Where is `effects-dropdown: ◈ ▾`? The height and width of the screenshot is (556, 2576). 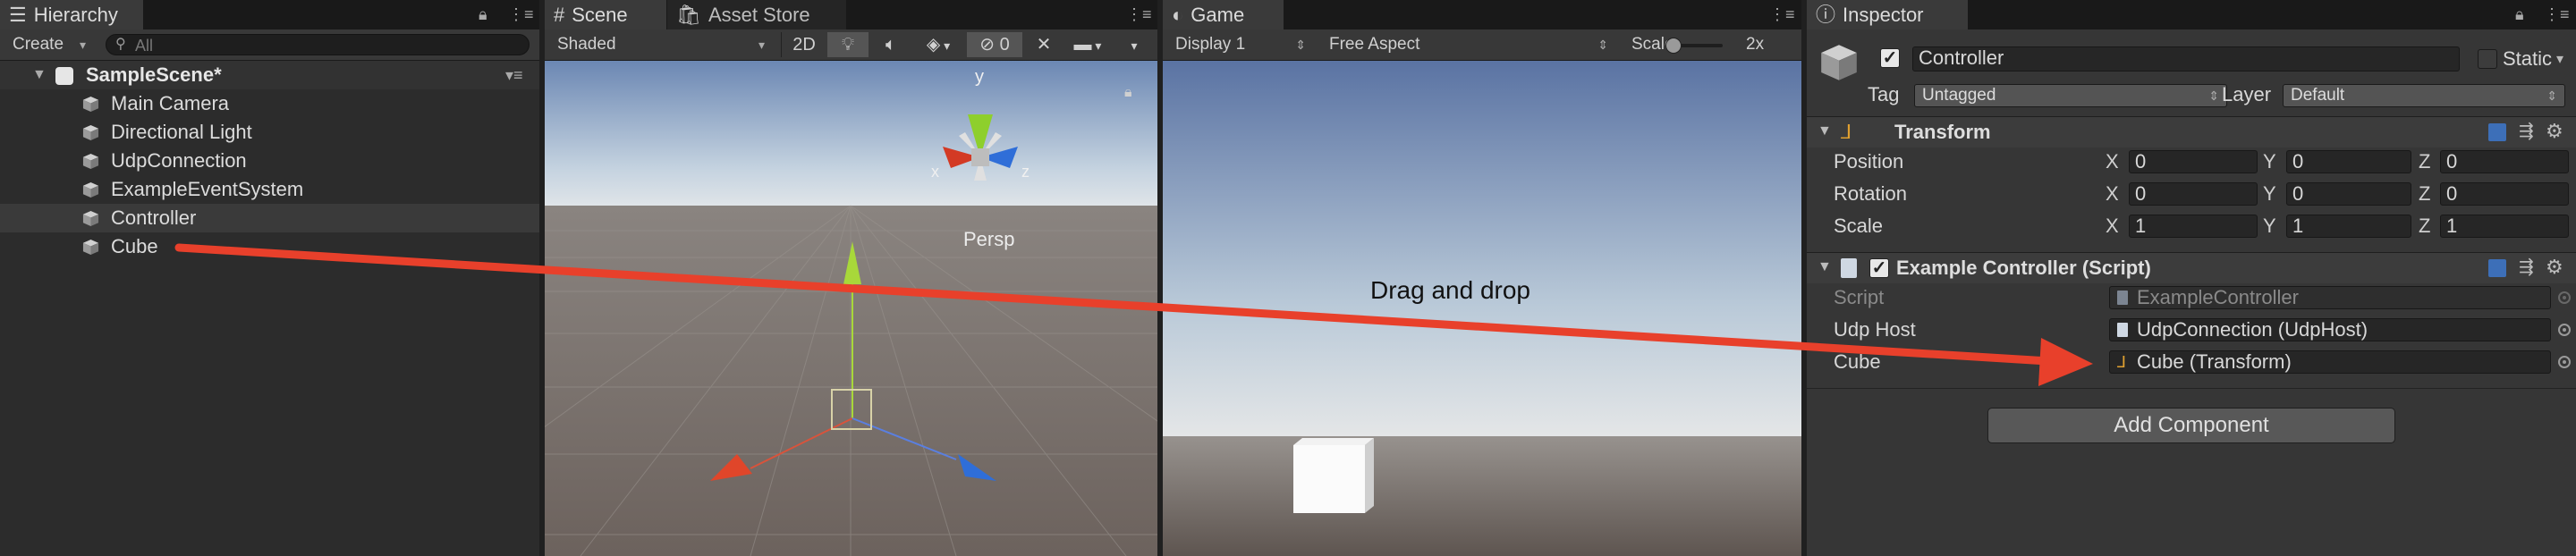
effects-dropdown: ◈ ▾ is located at coordinates (938, 44).